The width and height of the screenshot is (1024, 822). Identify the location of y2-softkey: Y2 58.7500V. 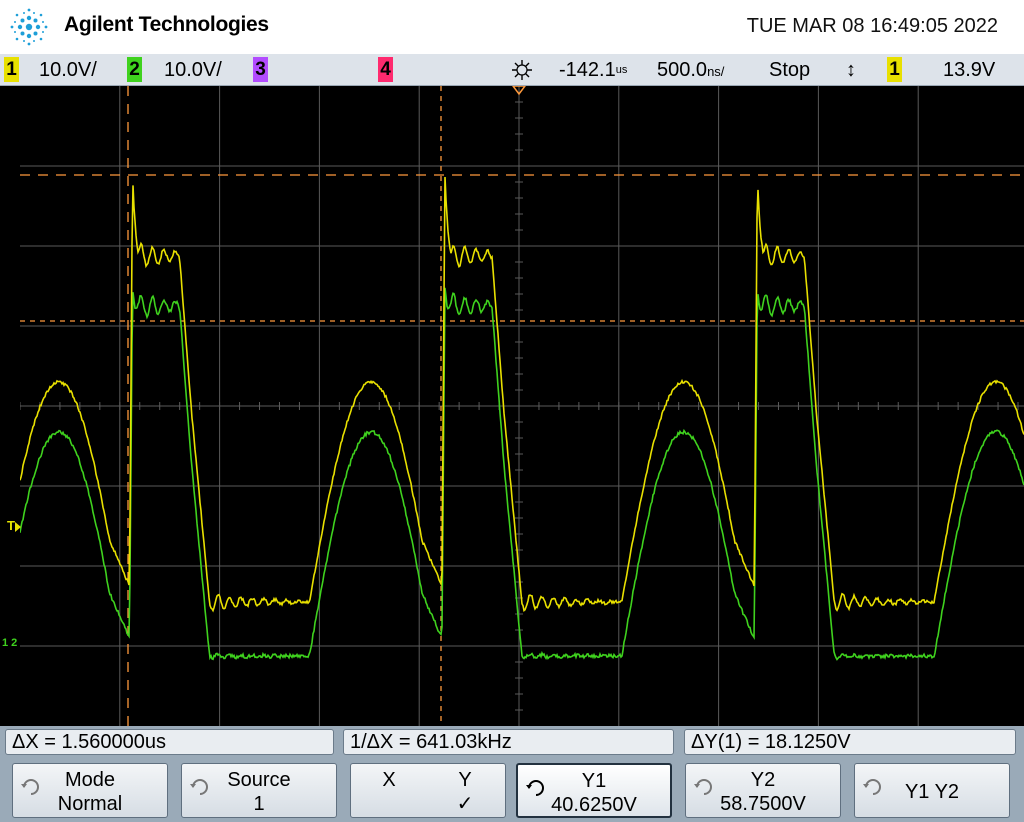
(763, 790).